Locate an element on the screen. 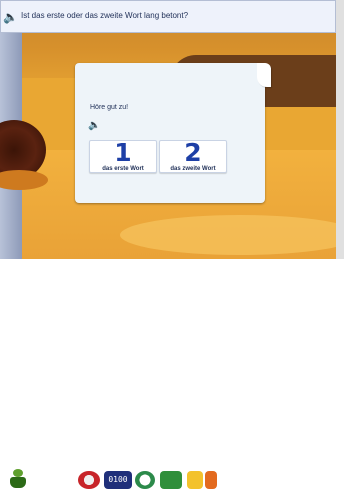 The height and width of the screenshot is (489, 344). choice-second-word-button: 2 das zweite Wort is located at coordinates (193, 156).